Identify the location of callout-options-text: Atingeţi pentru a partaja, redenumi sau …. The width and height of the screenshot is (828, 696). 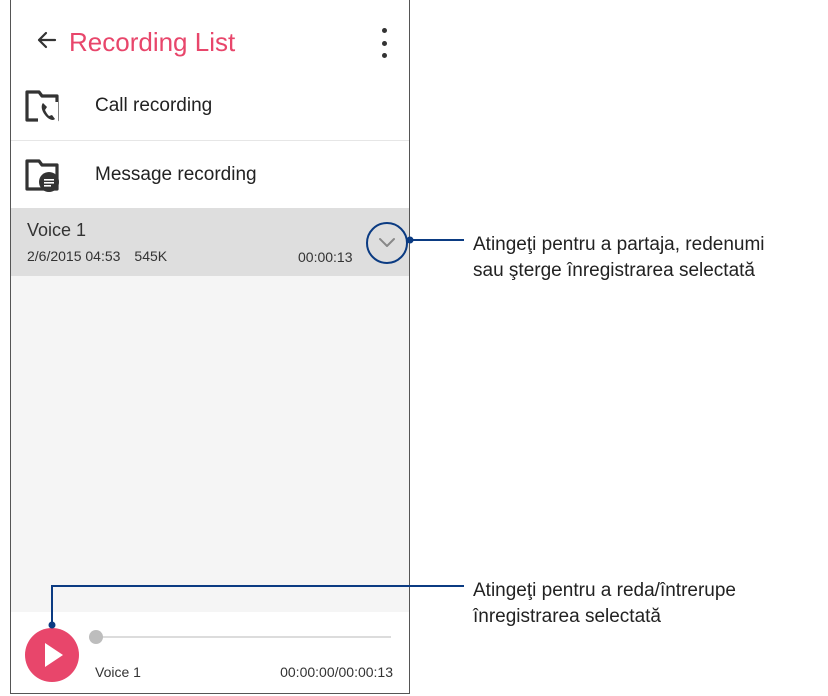
(619, 257).